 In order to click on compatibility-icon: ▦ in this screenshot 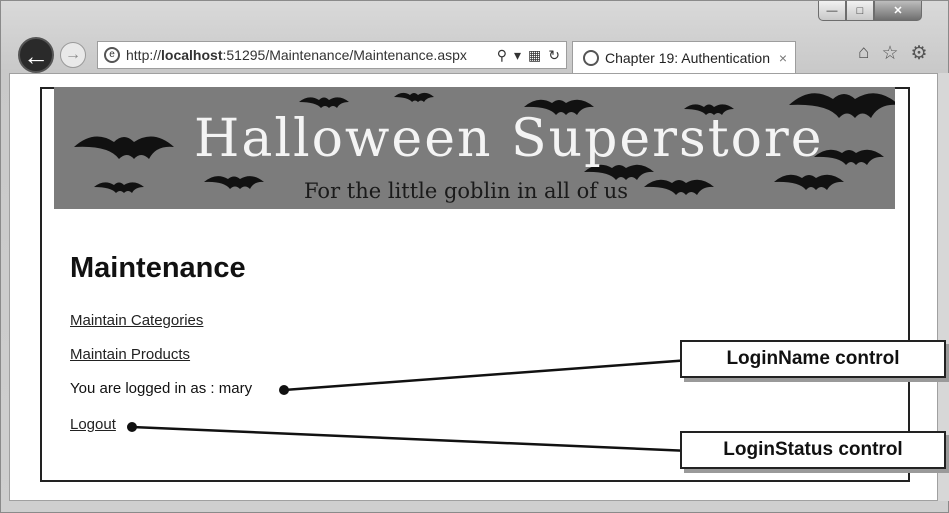, I will do `click(534, 55)`.